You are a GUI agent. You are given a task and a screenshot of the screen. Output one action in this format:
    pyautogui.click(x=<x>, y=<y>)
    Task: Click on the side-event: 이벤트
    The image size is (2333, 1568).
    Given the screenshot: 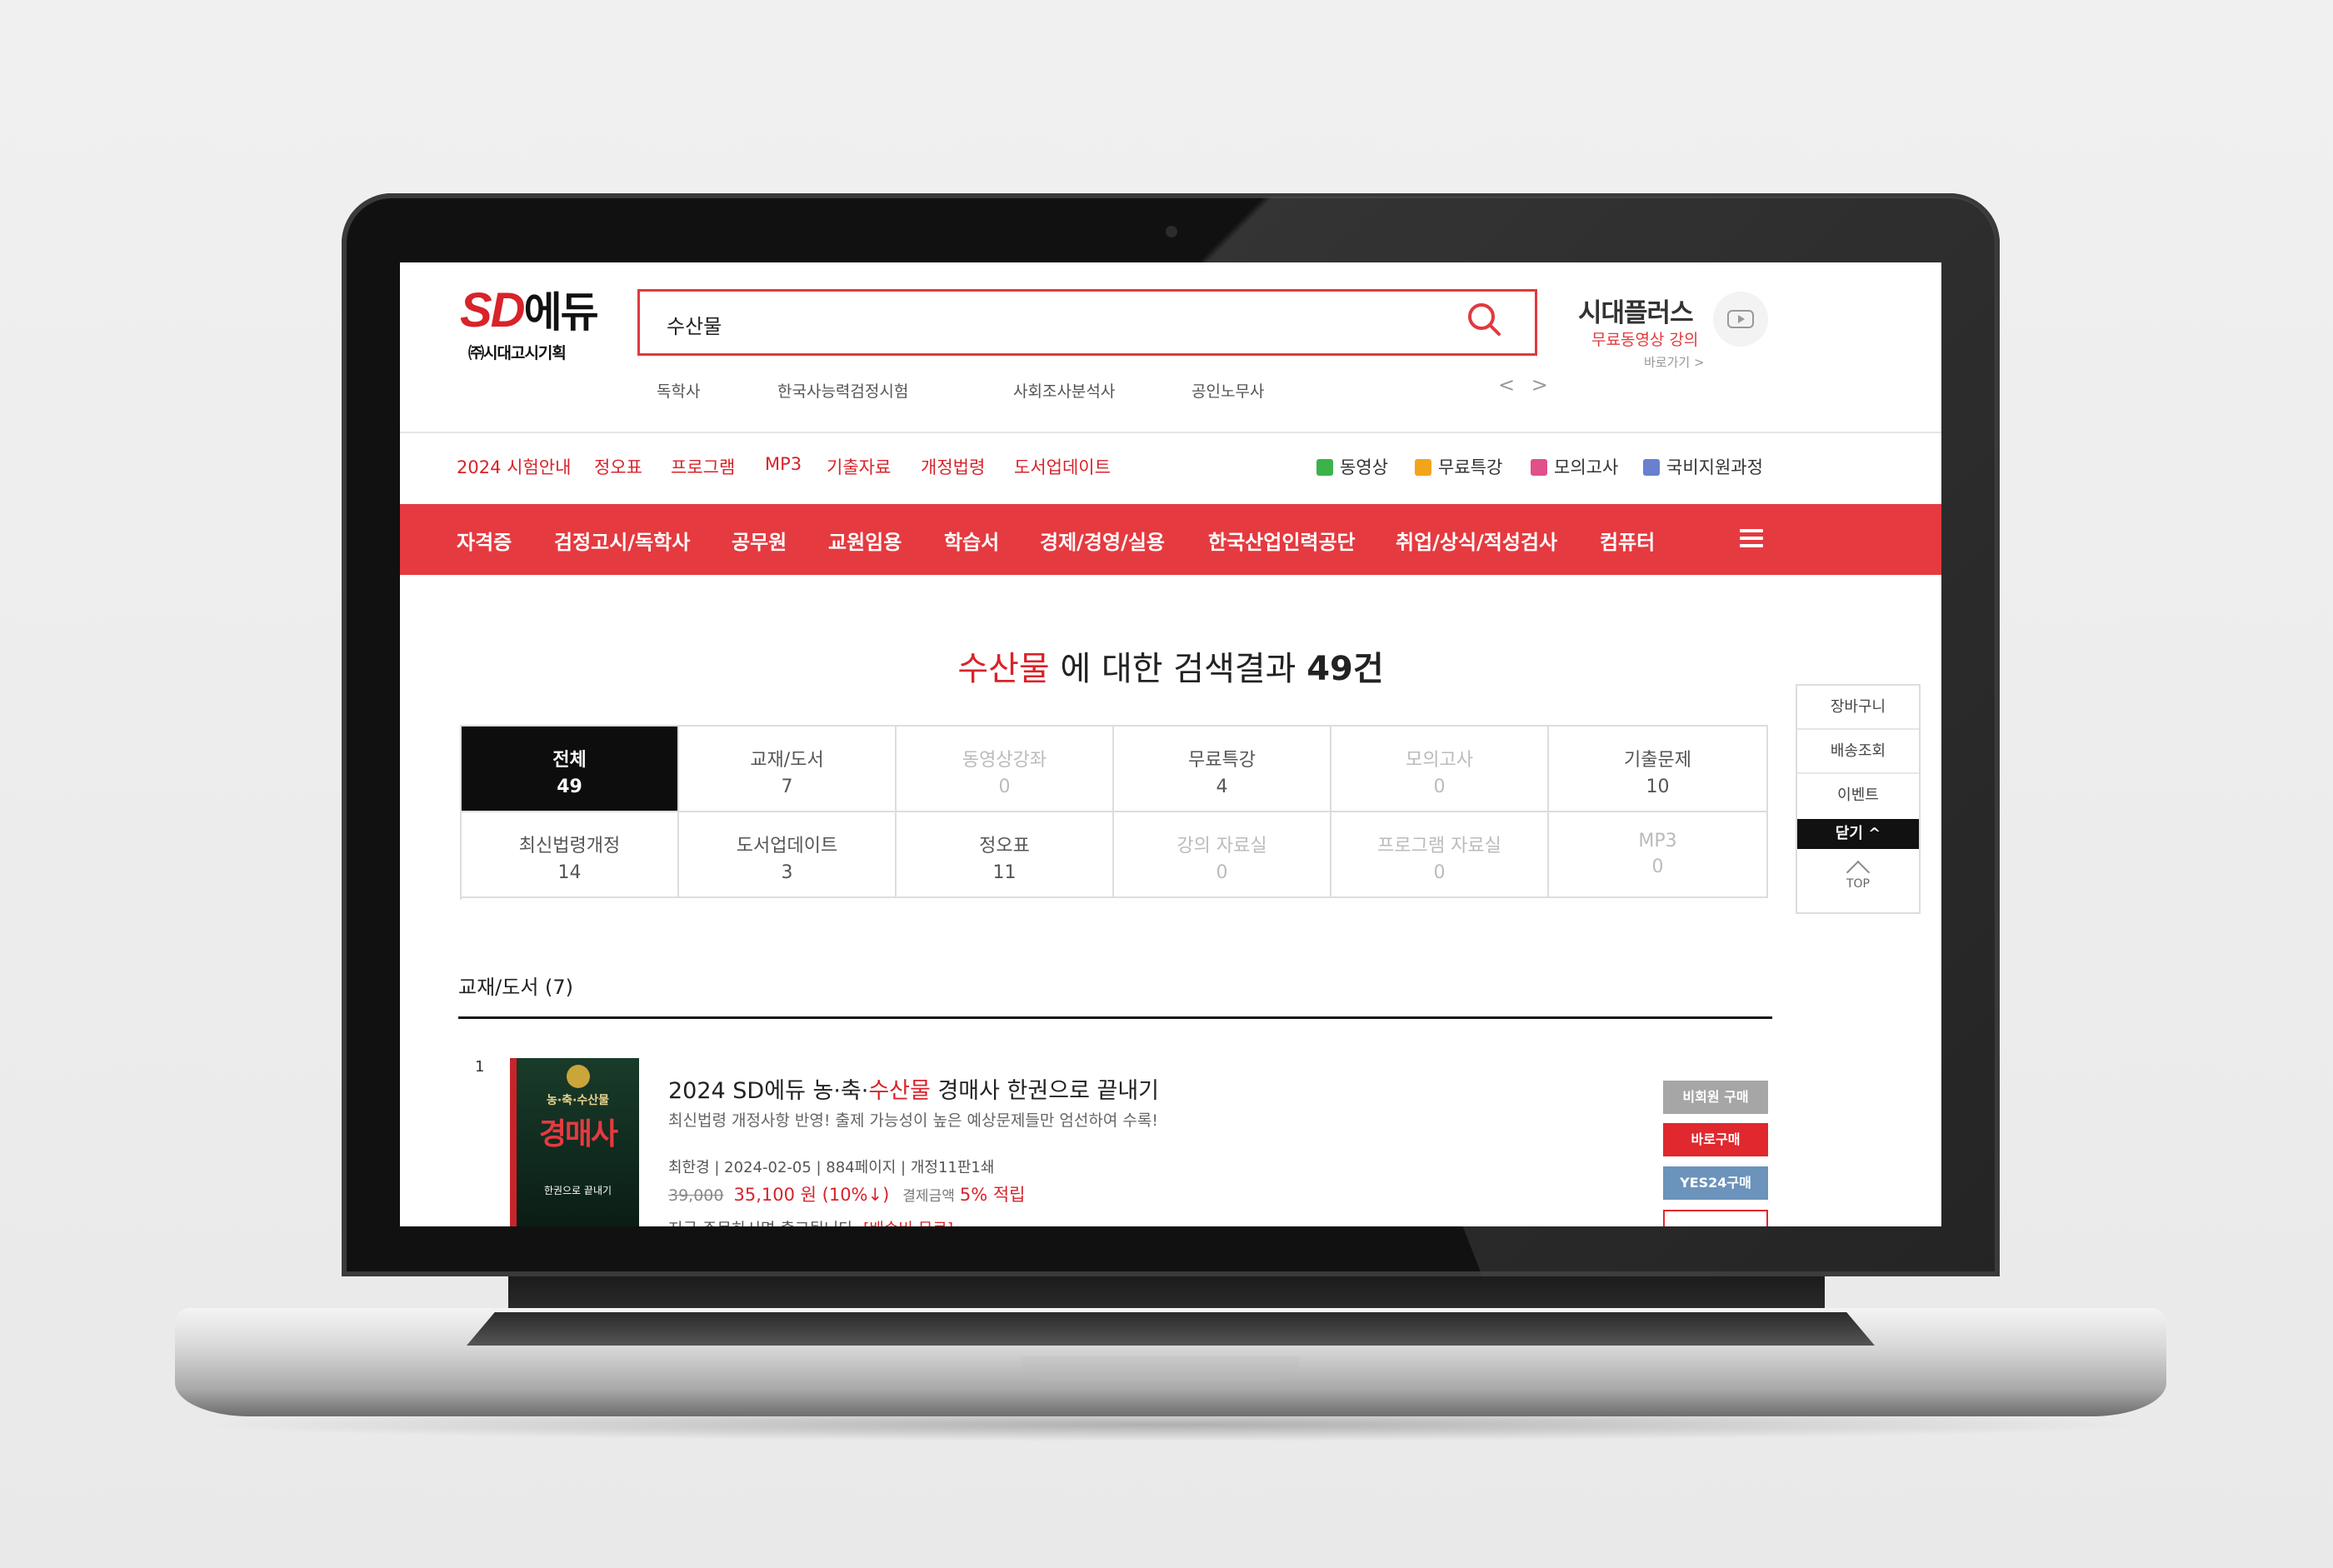 What is the action you would take?
    pyautogui.click(x=1858, y=795)
    